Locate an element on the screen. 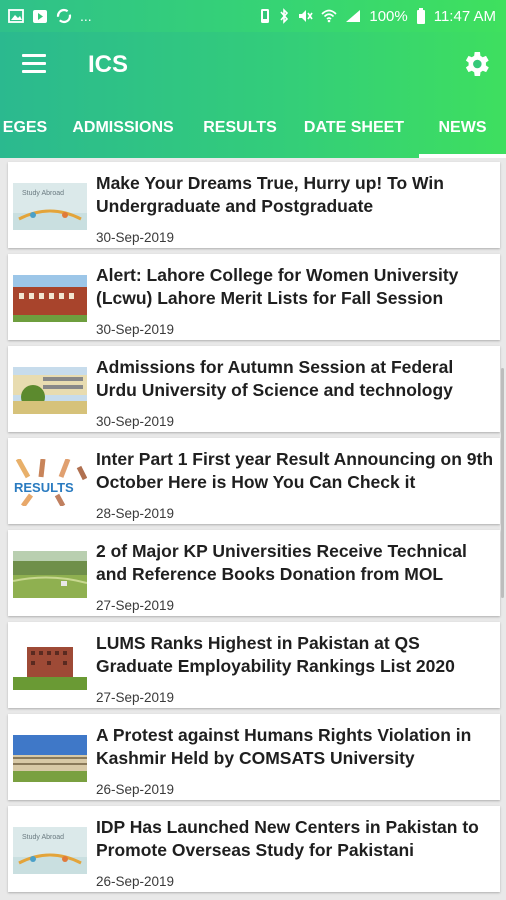 The image size is (506, 900). tab-results: RESULTS is located at coordinates (240, 128).